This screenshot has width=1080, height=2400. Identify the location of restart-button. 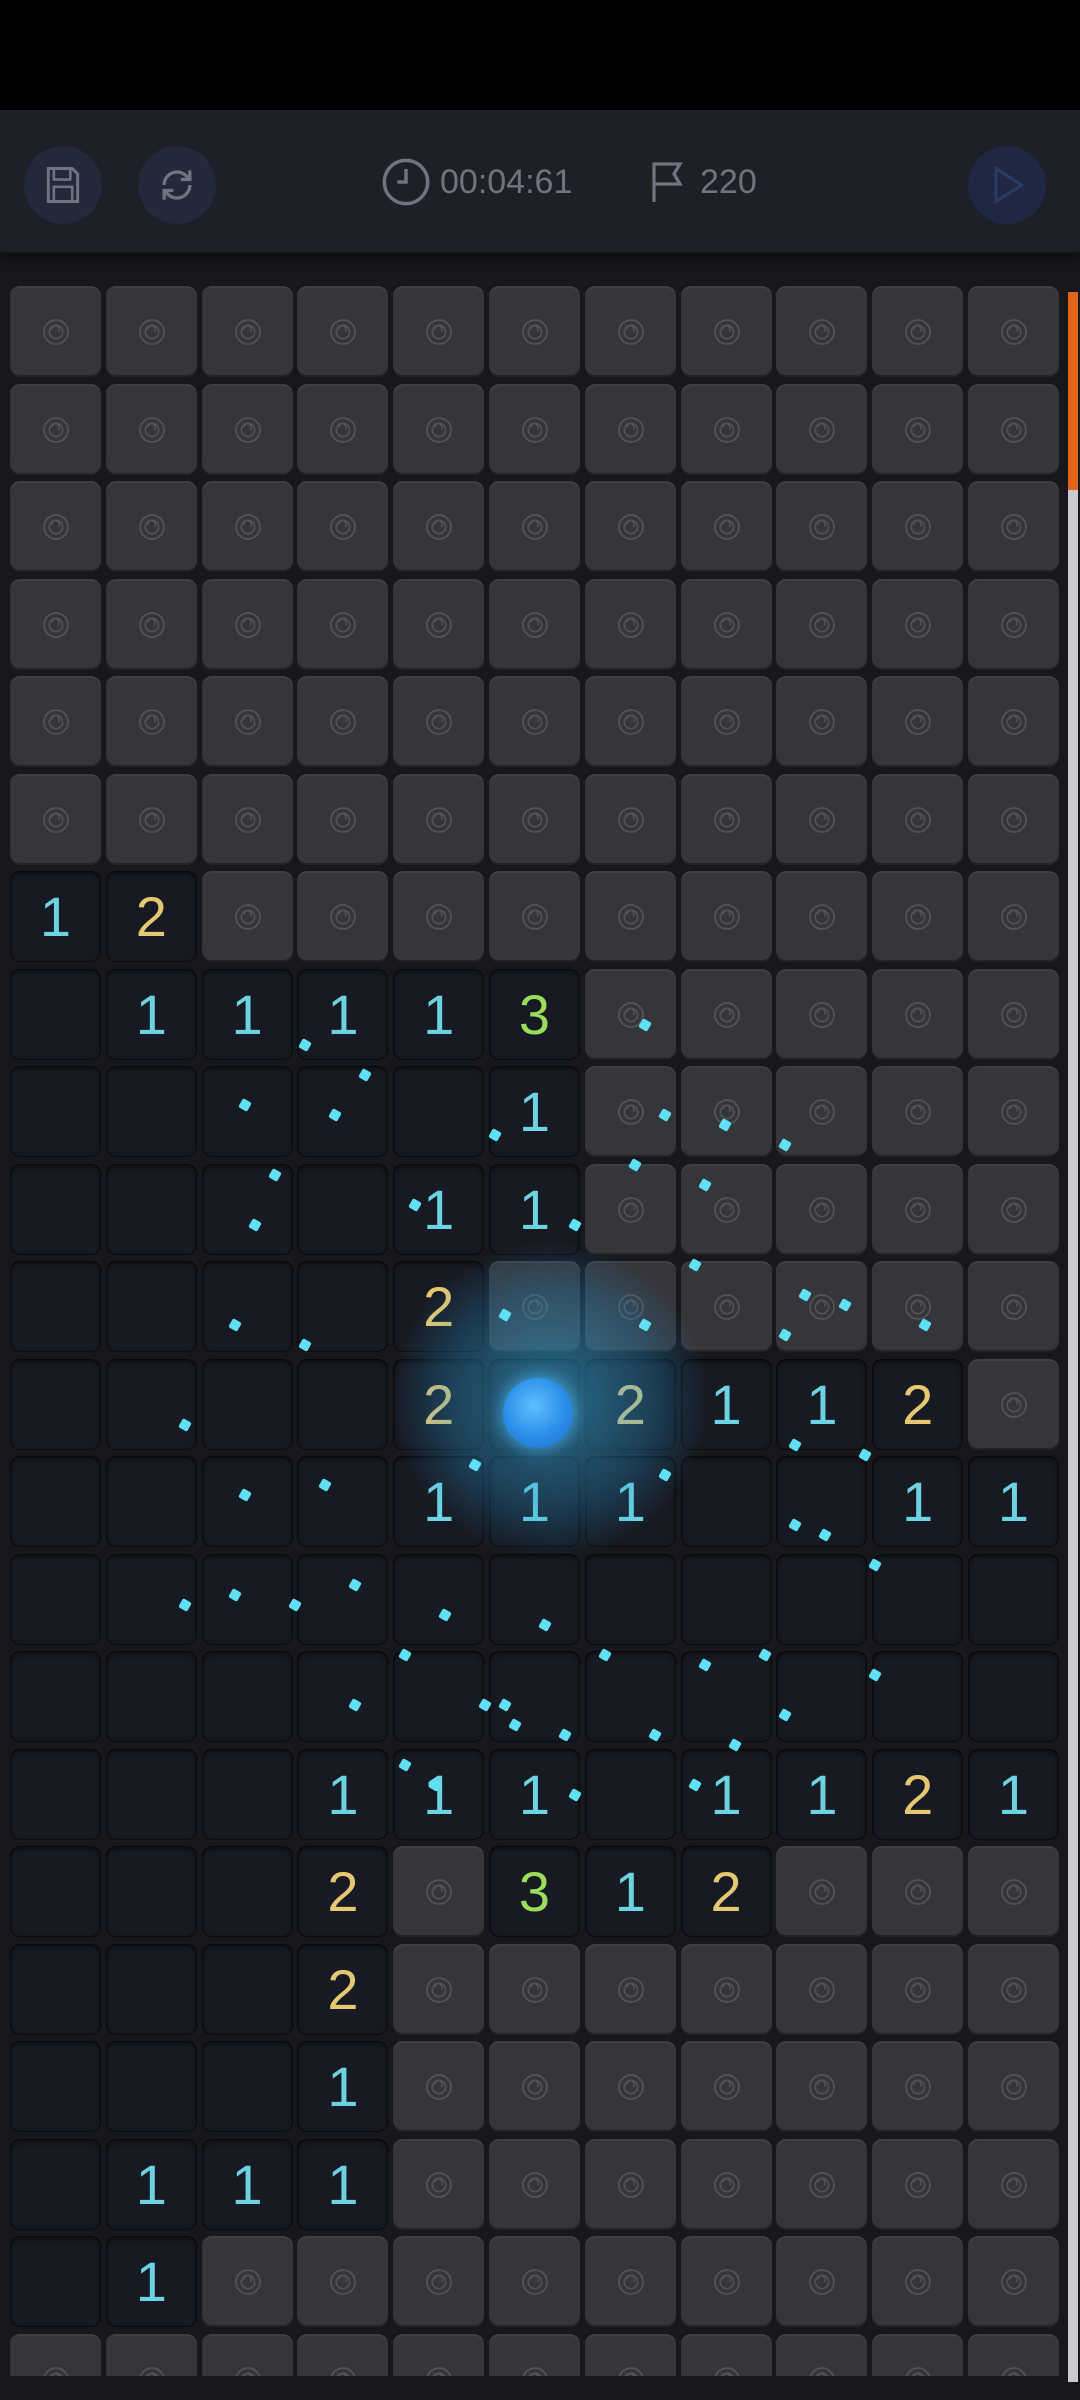
(177, 185).